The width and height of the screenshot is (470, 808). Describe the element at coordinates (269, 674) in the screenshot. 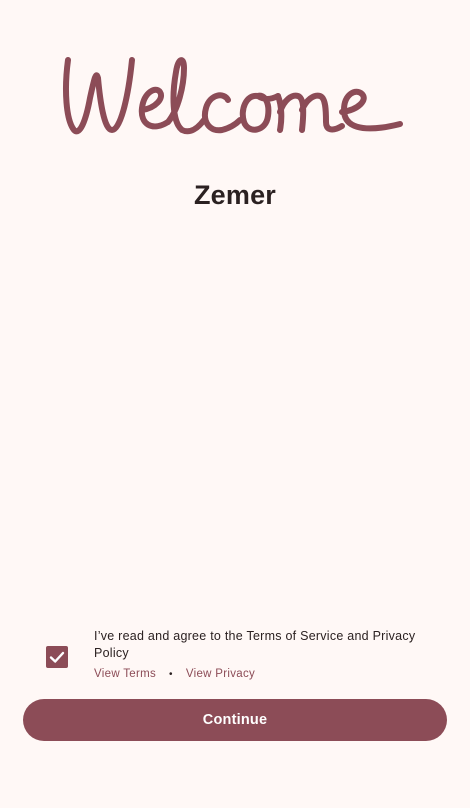

I see `policy-links: View Terms • View Privacy` at that location.